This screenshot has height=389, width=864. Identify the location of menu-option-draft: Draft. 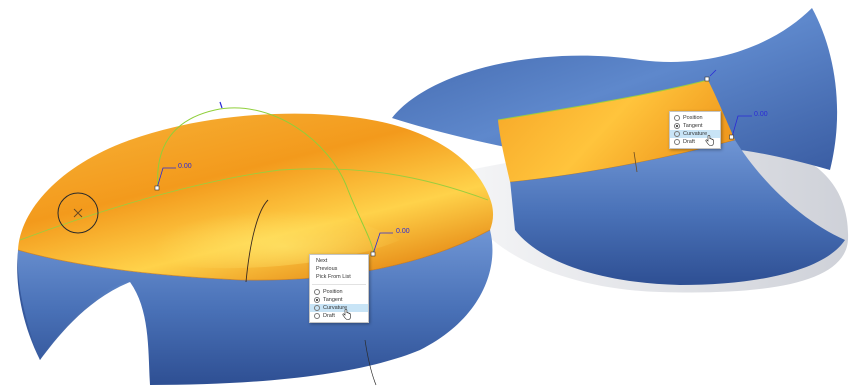
(339, 316).